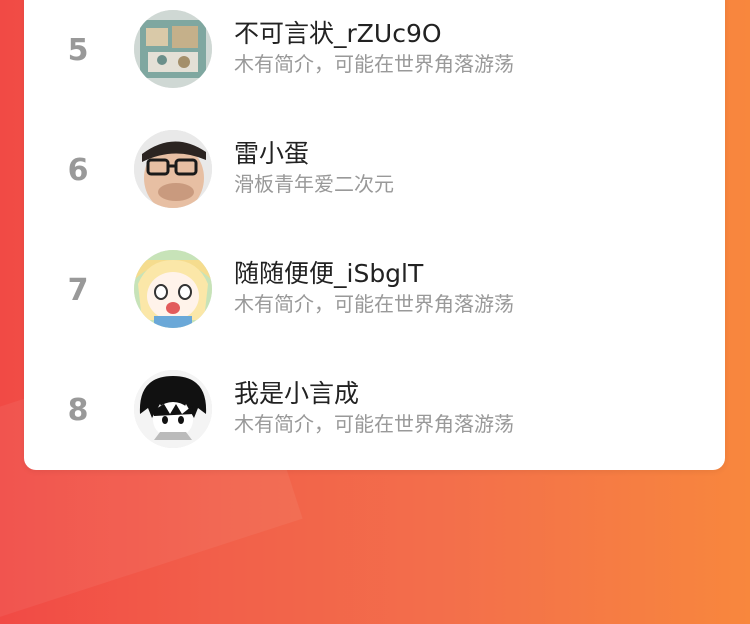  What do you see at coordinates (78, 290) in the screenshot?
I see `rank-number: 7` at bounding box center [78, 290].